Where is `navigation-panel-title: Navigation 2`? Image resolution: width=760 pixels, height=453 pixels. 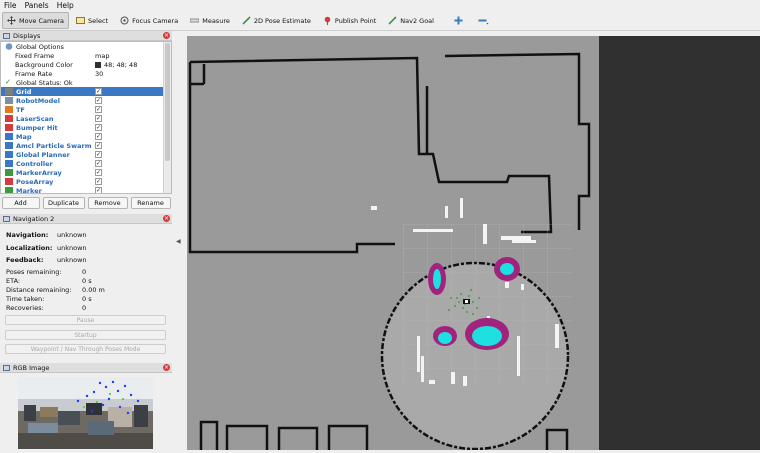 navigation-panel-title: Navigation 2 is located at coordinates (34, 218).